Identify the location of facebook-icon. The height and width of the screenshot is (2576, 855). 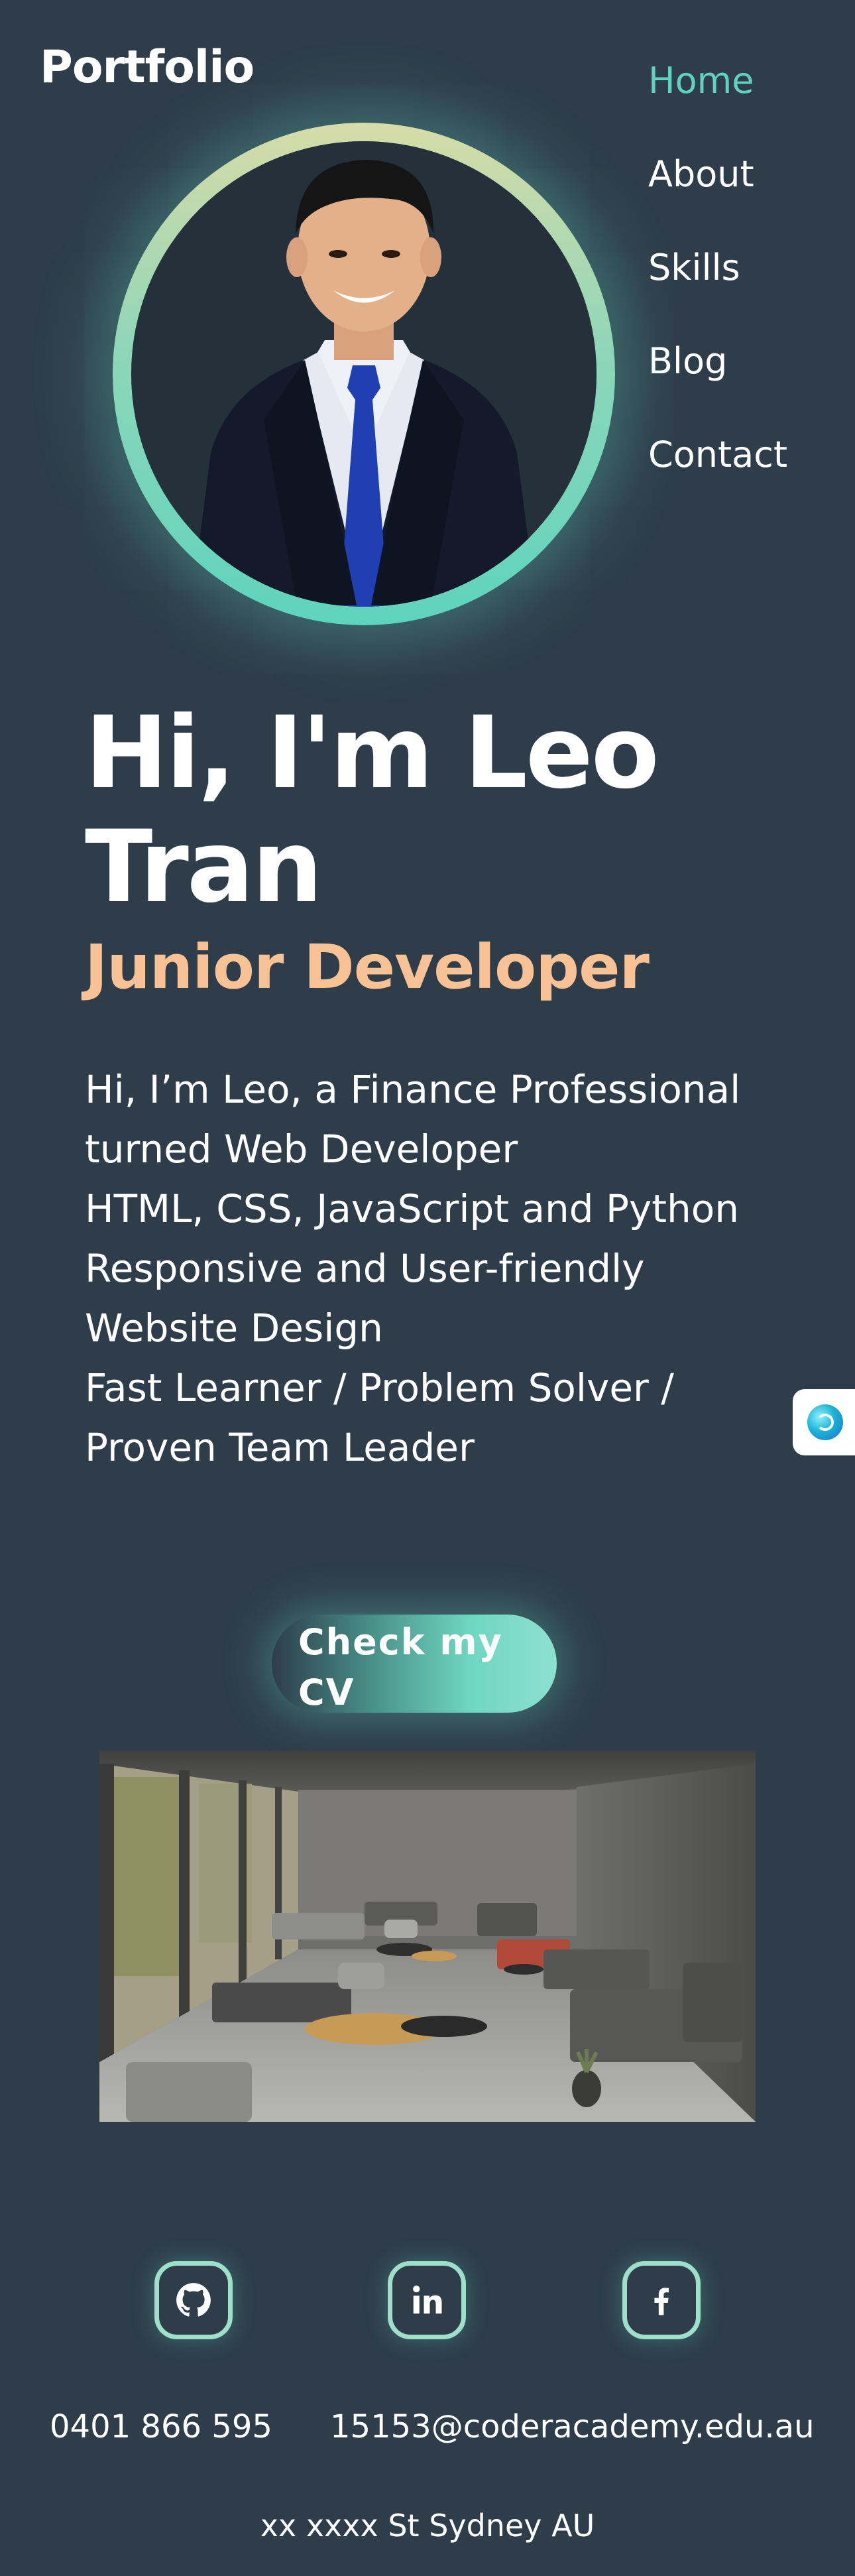
(661, 2301).